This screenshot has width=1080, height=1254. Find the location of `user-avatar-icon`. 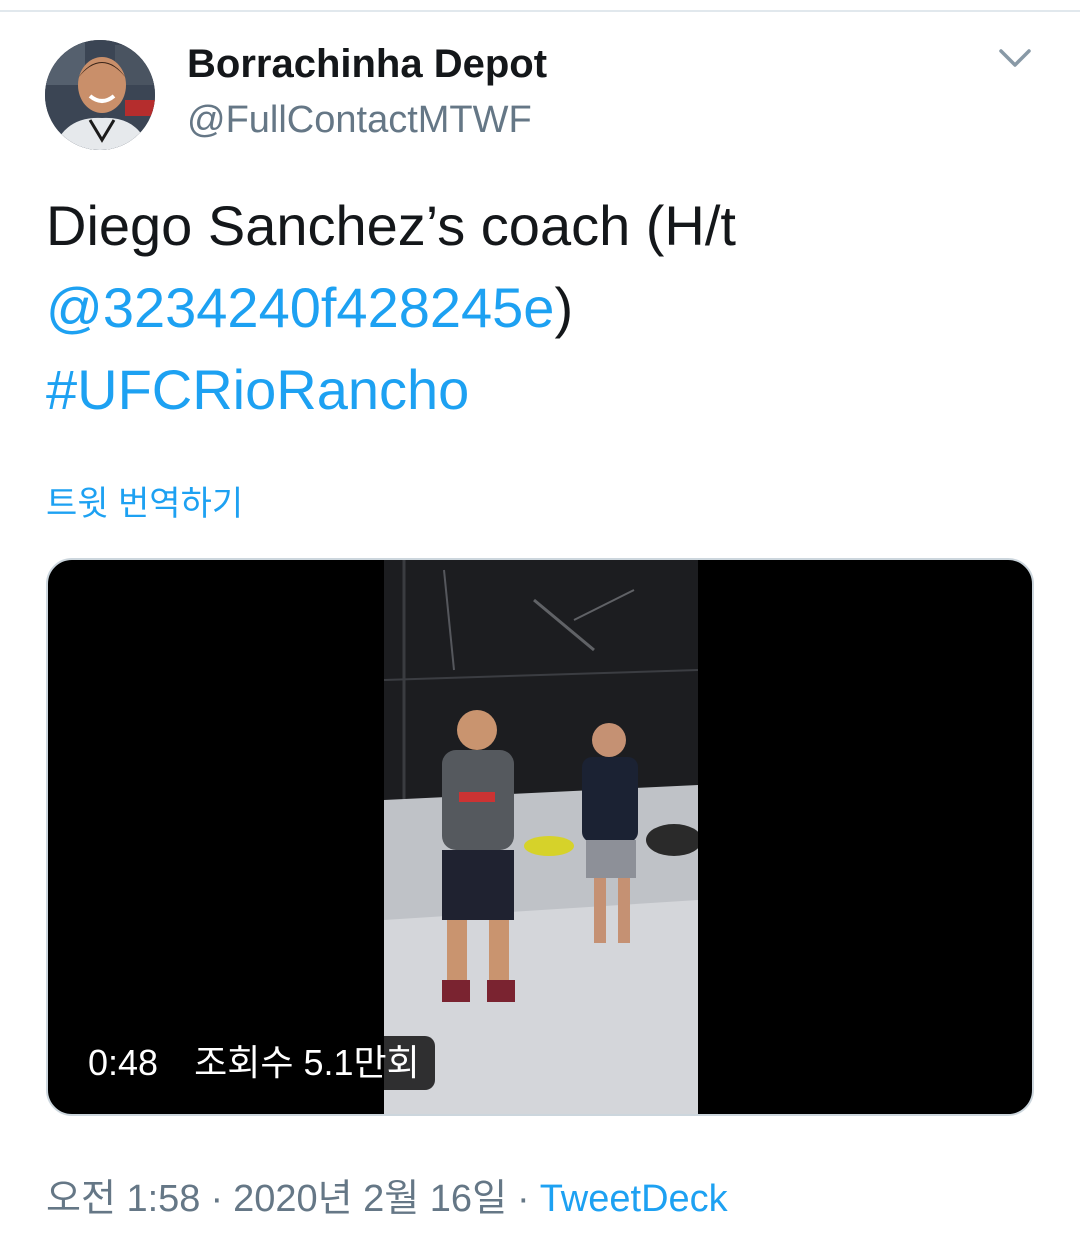

user-avatar-icon is located at coordinates (100, 95).